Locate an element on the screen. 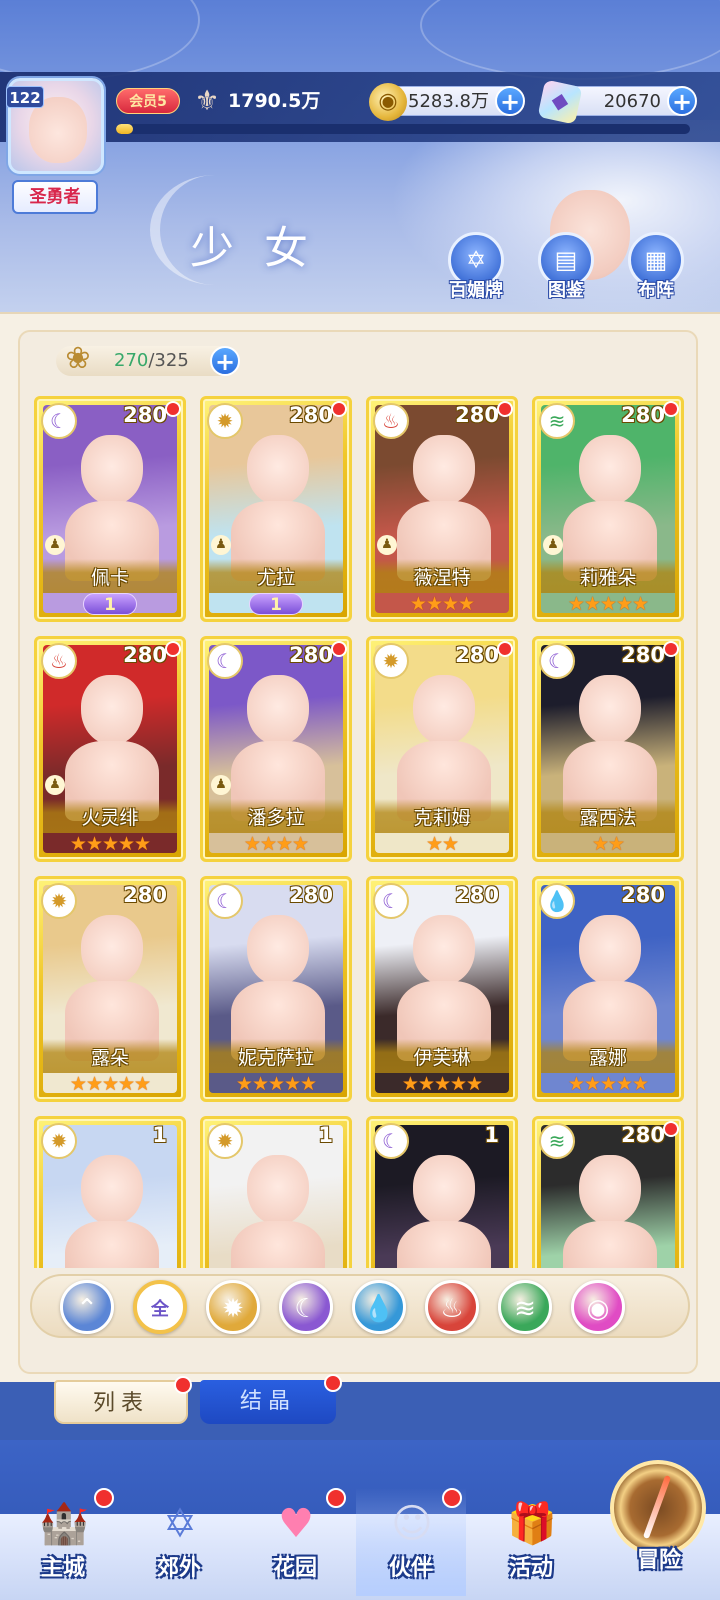 Image resolution: width=720 pixels, height=1600 pixels. partner-name: 克莉姆 is located at coordinates (442, 818).